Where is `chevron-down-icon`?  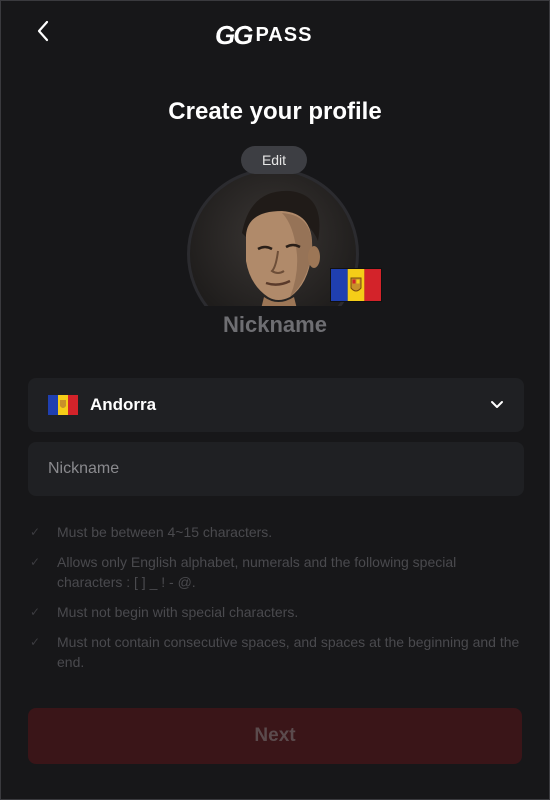 chevron-down-icon is located at coordinates (497, 404).